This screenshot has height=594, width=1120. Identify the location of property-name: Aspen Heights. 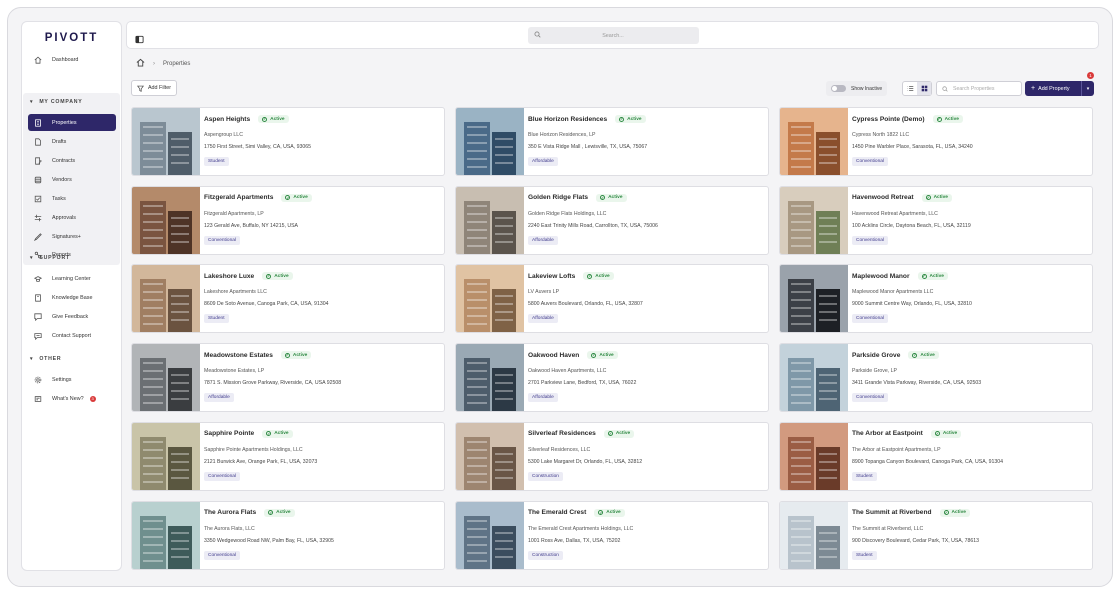
(227, 119).